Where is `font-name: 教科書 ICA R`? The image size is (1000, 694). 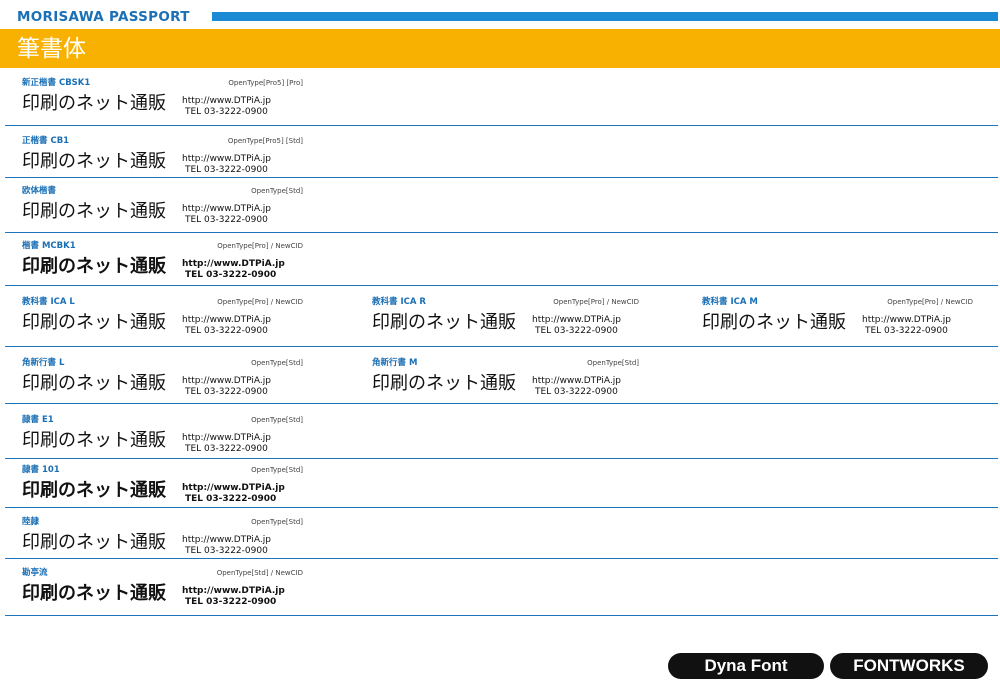 font-name: 教科書 ICA R is located at coordinates (399, 302).